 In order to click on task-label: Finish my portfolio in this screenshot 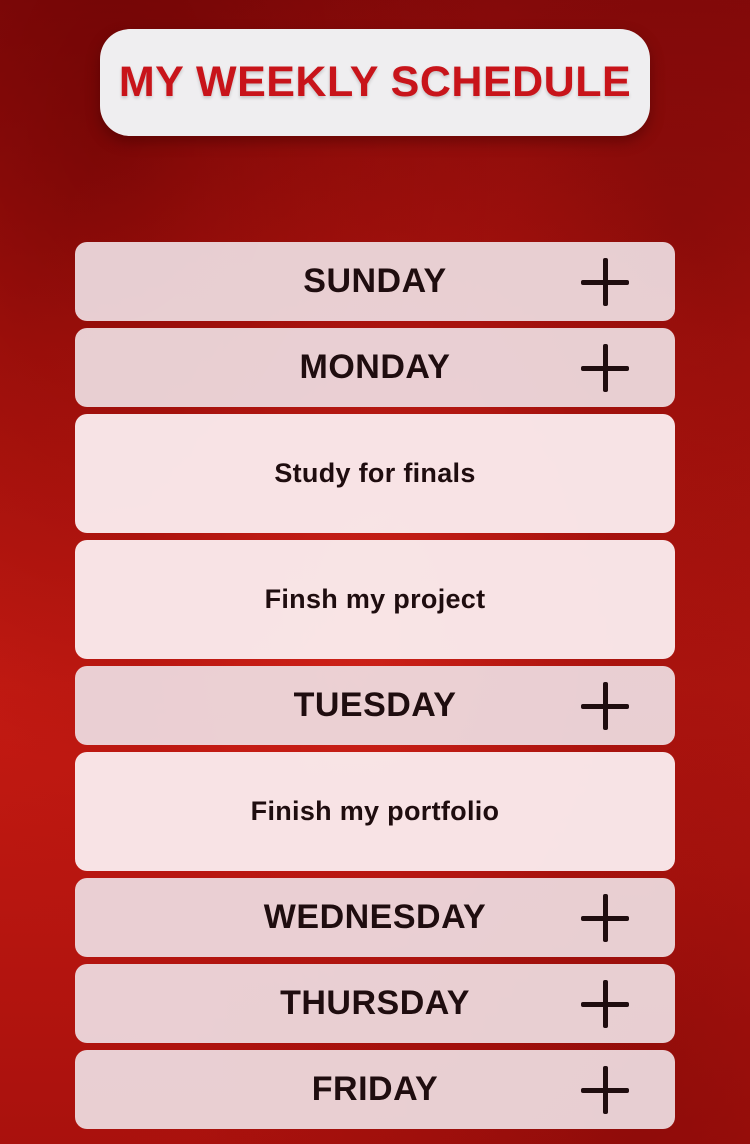, I will do `click(375, 811)`.